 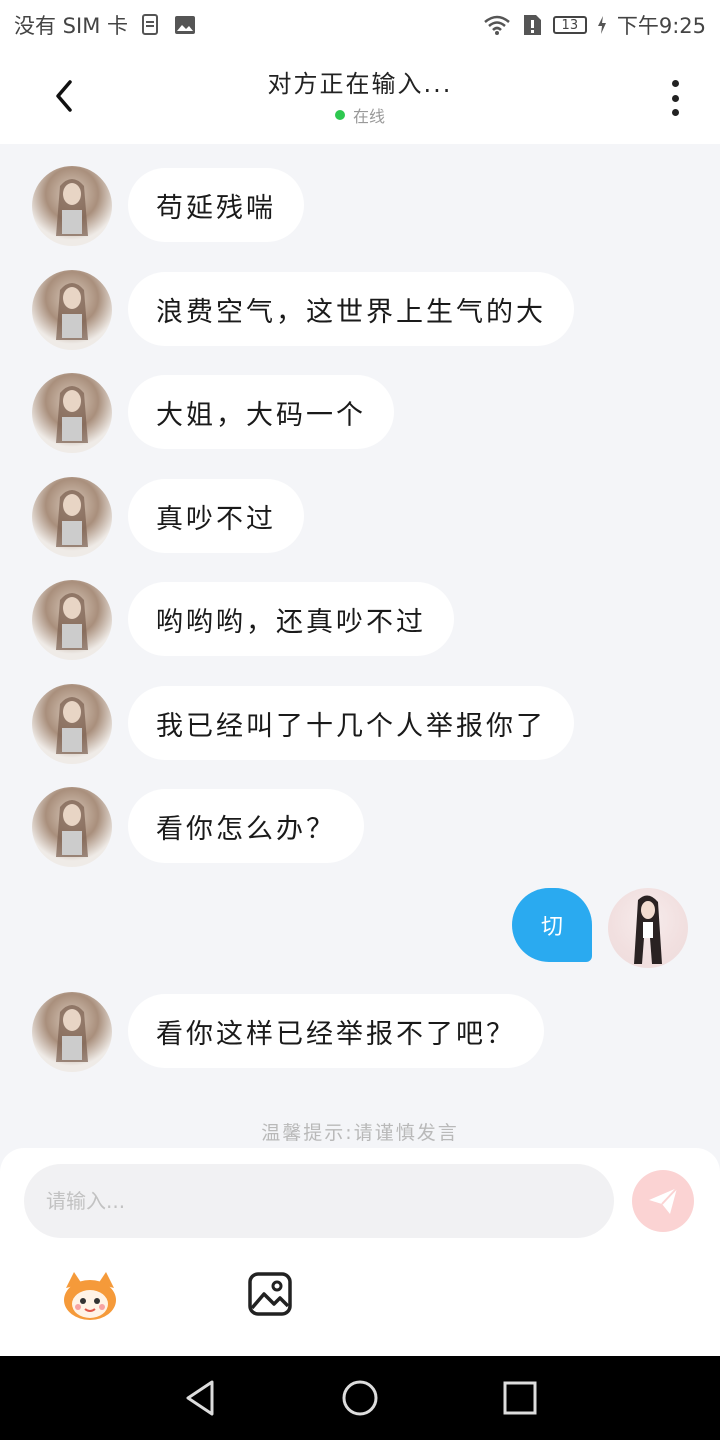 What do you see at coordinates (360, 1252) in the screenshot?
I see `input-panel` at bounding box center [360, 1252].